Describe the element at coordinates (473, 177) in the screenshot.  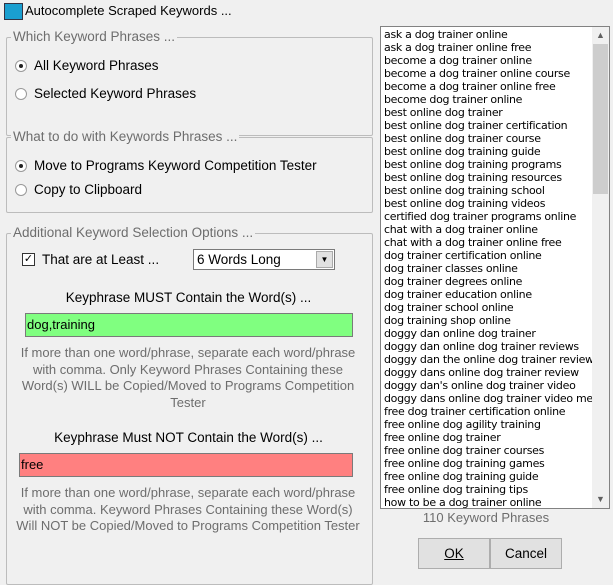
I see `keyword-list-item: best online dog training resources` at that location.